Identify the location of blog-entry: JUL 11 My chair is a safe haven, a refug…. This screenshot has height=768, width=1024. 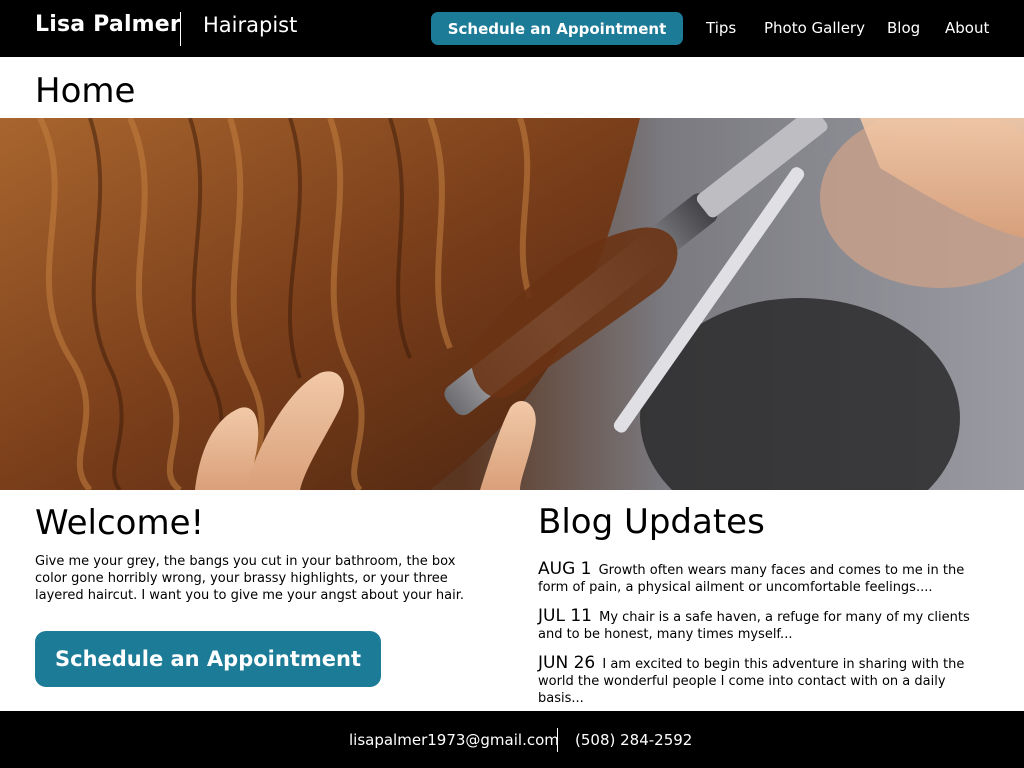
(765, 625).